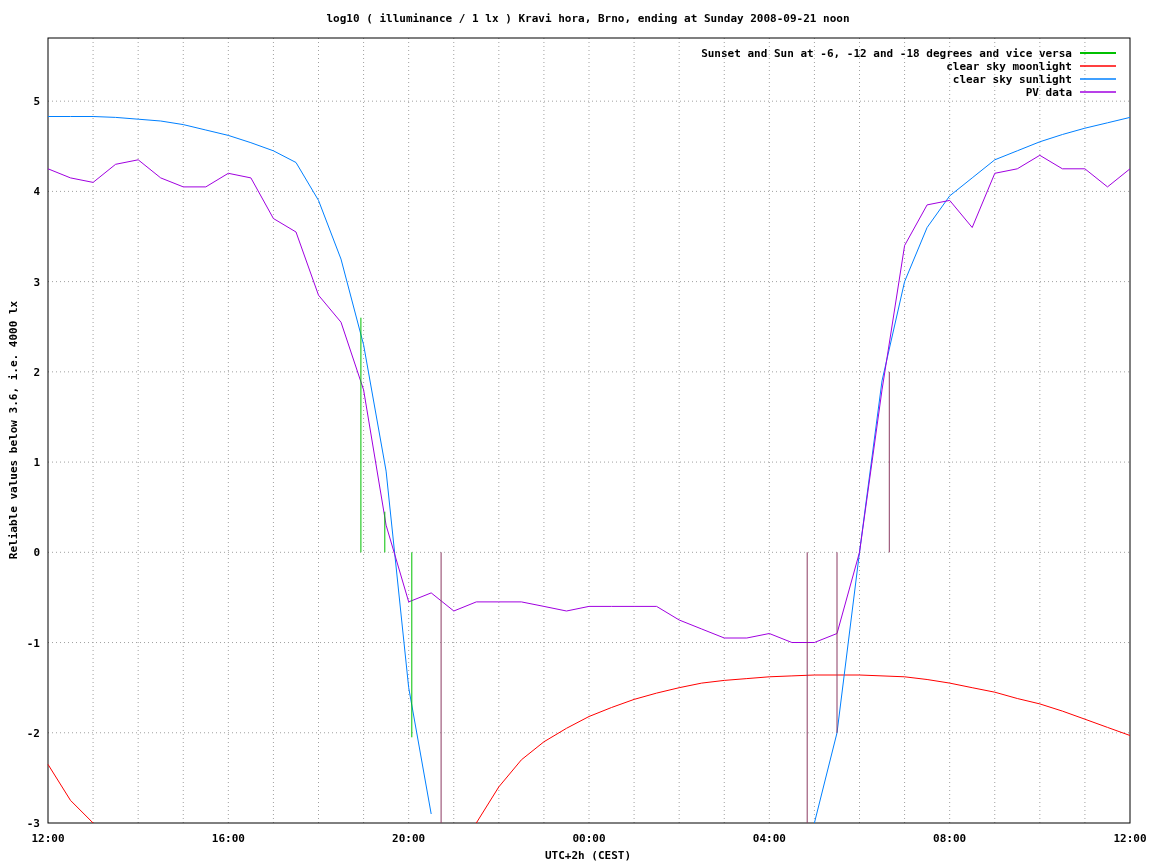 The image size is (1151, 863). I want to click on tick-label: 16:00, so click(228, 838).